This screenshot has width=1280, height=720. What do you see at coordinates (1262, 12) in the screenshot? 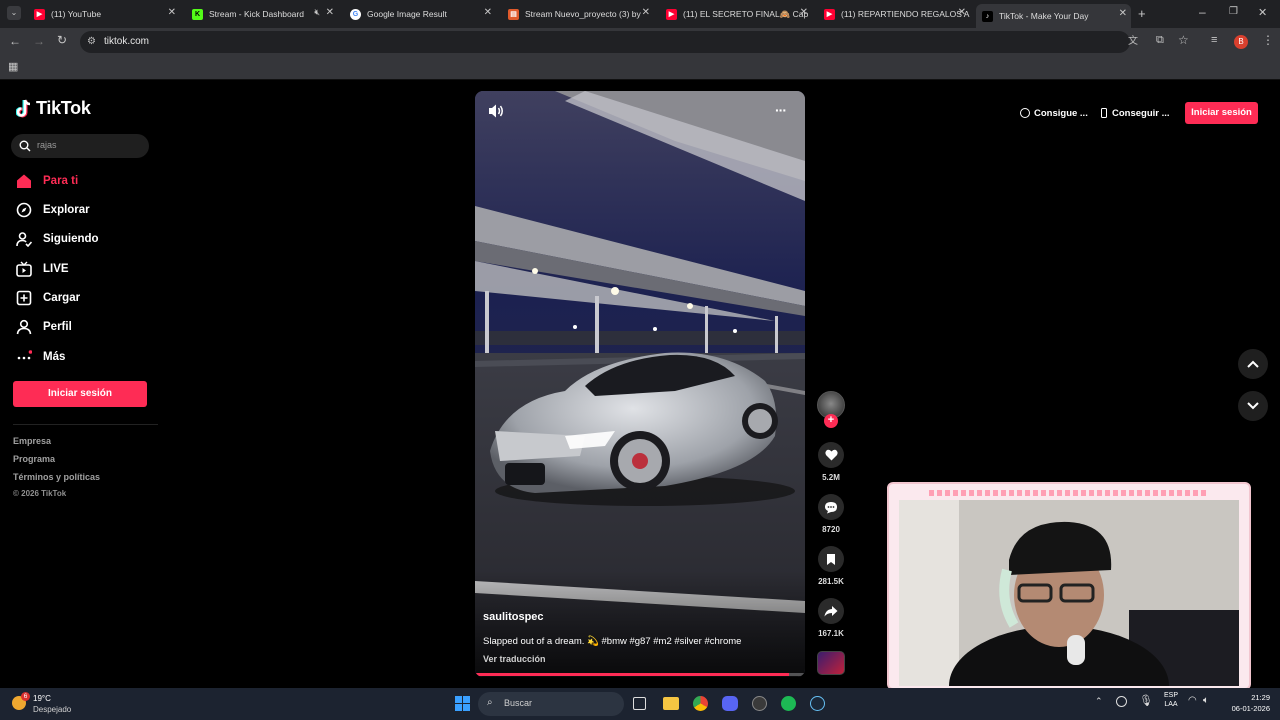
I see `window-close-icon: ✕` at bounding box center [1262, 12].